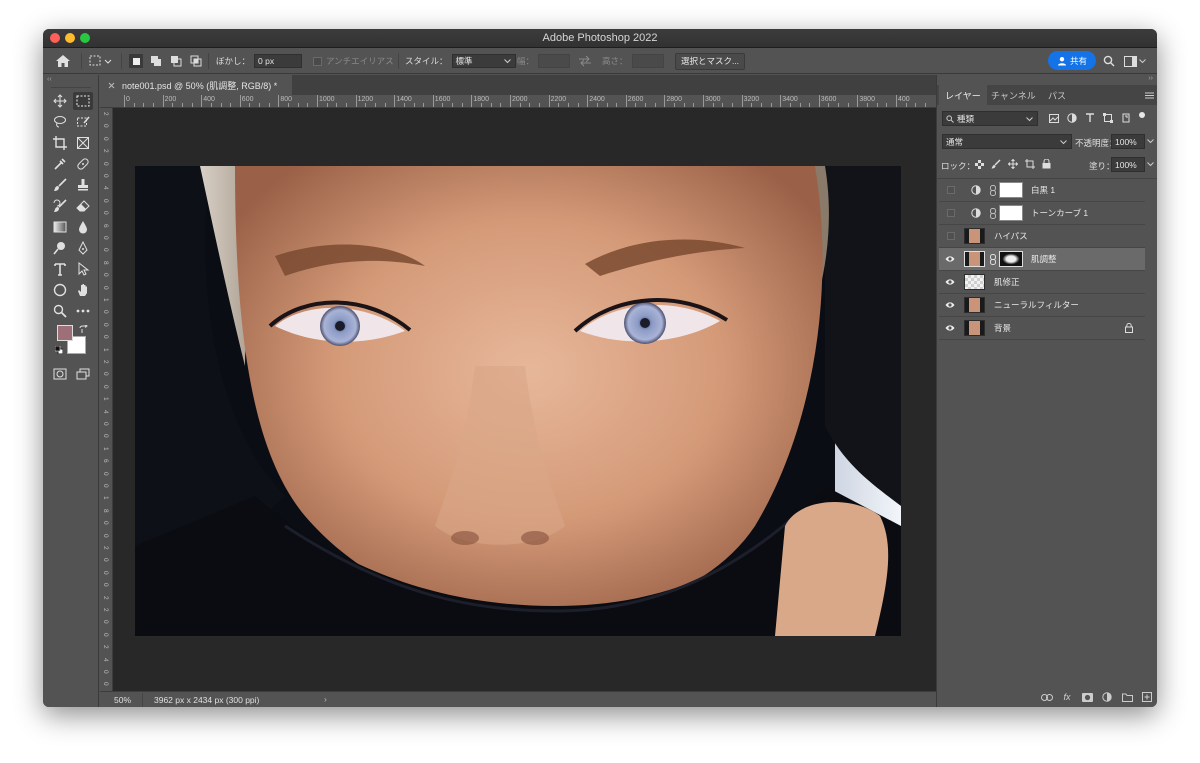 The width and height of the screenshot is (1200, 763). I want to click on ellipse-tool, so click(60, 290).